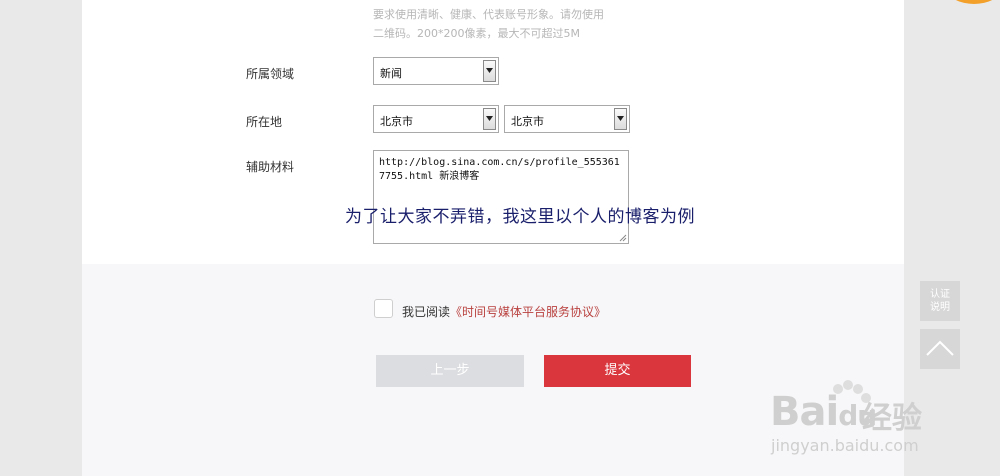 The image size is (1000, 476). What do you see at coordinates (892, 418) in the screenshot?
I see `watermark-cn: 经验` at bounding box center [892, 418].